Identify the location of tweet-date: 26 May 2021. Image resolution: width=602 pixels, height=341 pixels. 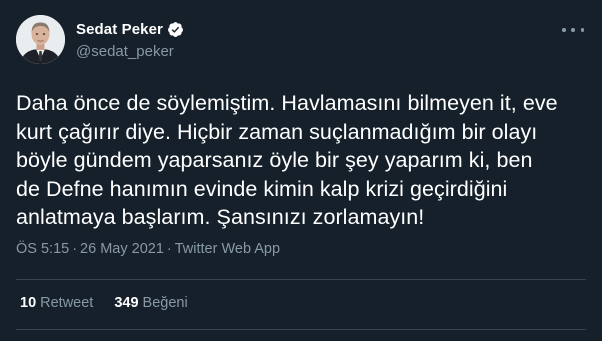
(122, 249).